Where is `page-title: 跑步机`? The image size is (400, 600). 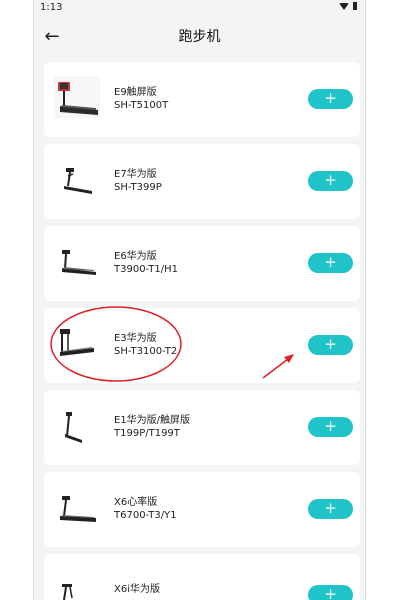 page-title: 跑步机 is located at coordinates (199, 37).